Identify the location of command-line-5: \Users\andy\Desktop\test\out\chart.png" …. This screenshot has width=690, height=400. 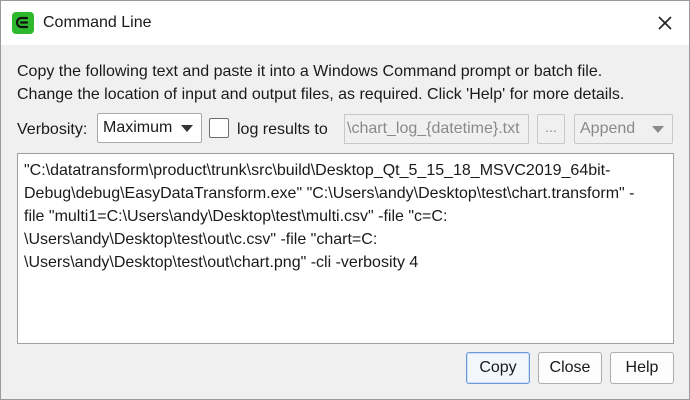
(221, 262).